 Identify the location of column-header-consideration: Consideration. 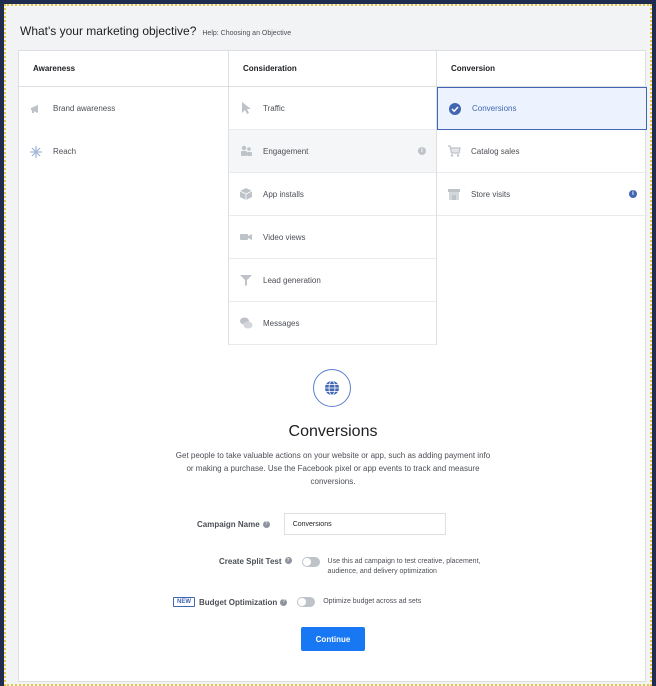
(332, 69).